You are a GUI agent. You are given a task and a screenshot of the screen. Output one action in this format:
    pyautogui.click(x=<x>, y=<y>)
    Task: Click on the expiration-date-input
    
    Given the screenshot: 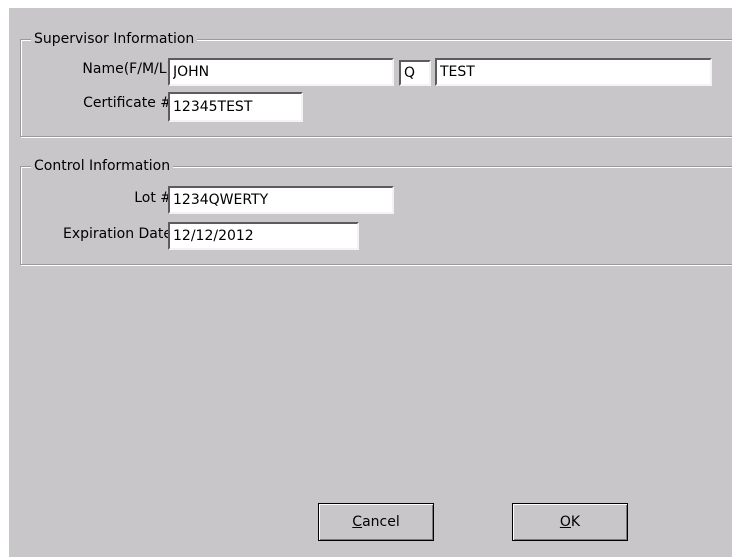 What is the action you would take?
    pyautogui.click(x=263, y=236)
    